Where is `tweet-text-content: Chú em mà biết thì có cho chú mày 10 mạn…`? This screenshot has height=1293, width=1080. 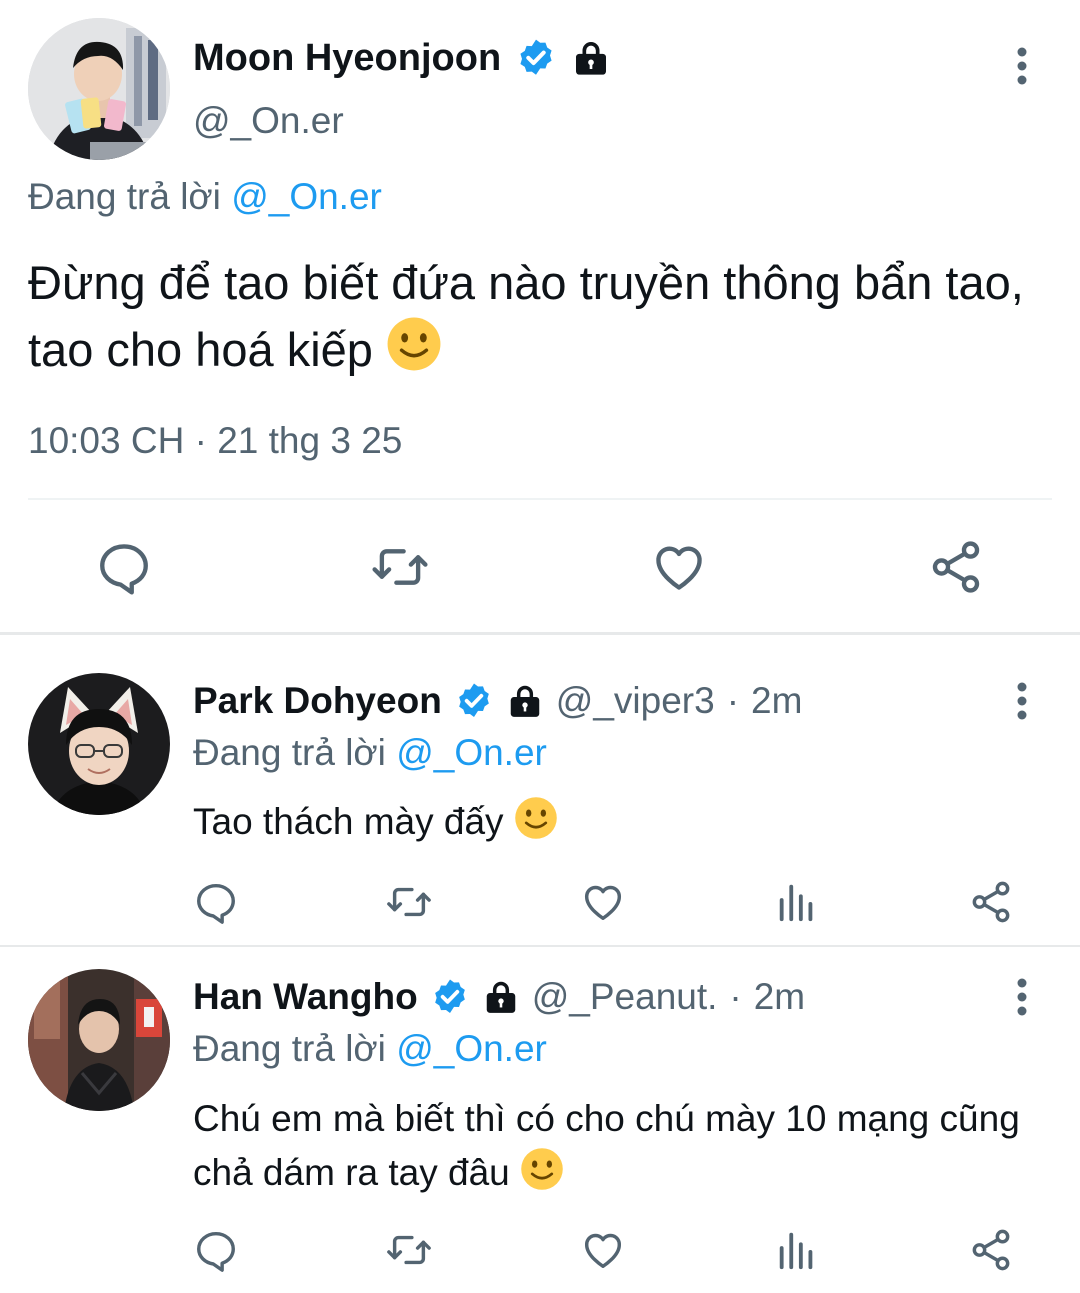 tweet-text-content: Chú em mà biết thì có cho chú mày 10 mạn… is located at coordinates (606, 1145).